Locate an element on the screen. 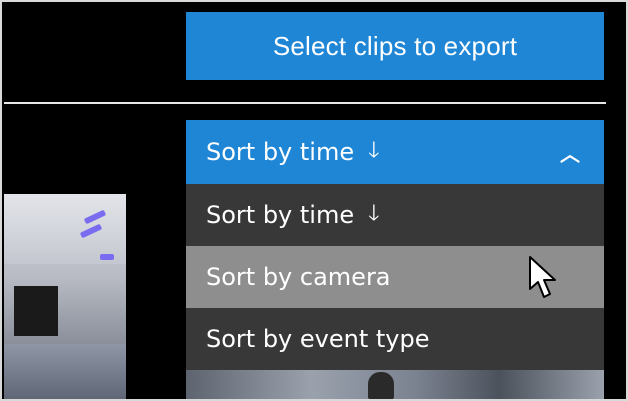 Image resolution: width=628 pixels, height=401 pixels. sort-option-event-type: Sort by event type is located at coordinates (395, 339).